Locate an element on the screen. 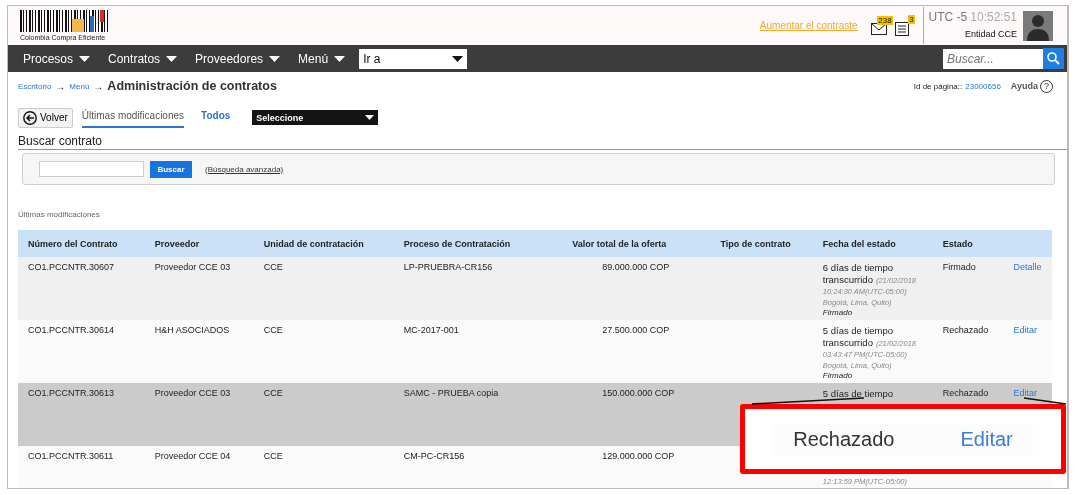 The image size is (1076, 495). breadcrumb-link: Menú is located at coordinates (79, 86).